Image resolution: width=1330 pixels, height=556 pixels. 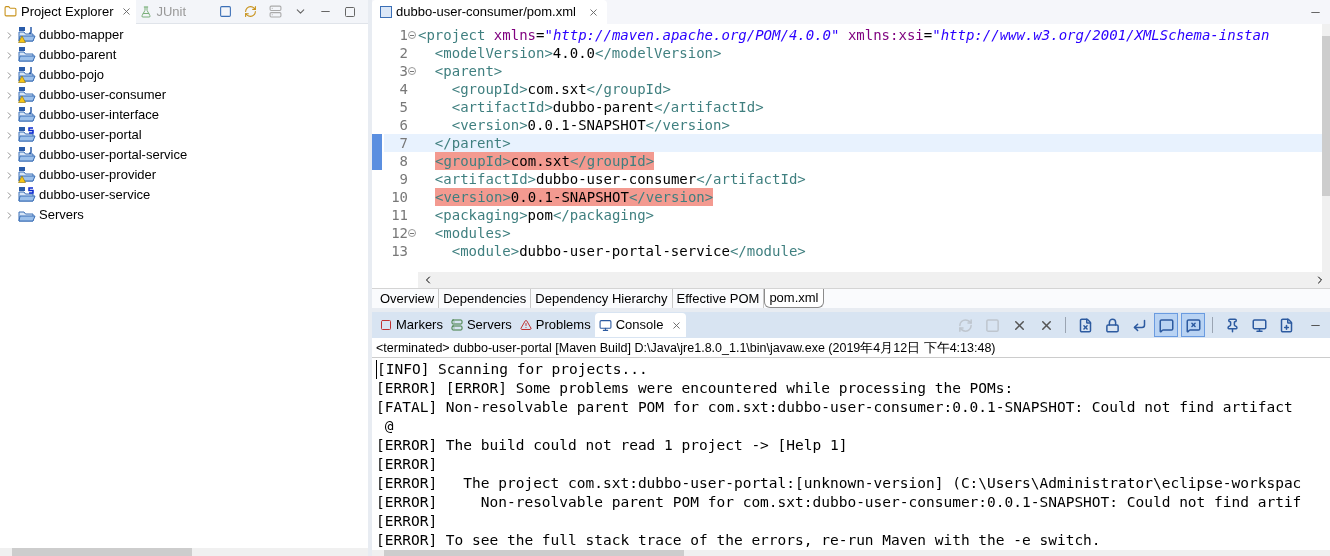 What do you see at coordinates (184, 195) in the screenshot?
I see `tree-item: dubbo-user-service` at bounding box center [184, 195].